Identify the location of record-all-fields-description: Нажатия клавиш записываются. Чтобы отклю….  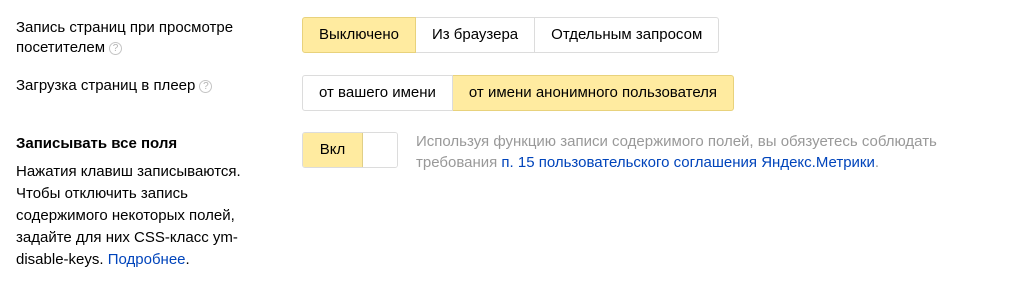
(141, 216).